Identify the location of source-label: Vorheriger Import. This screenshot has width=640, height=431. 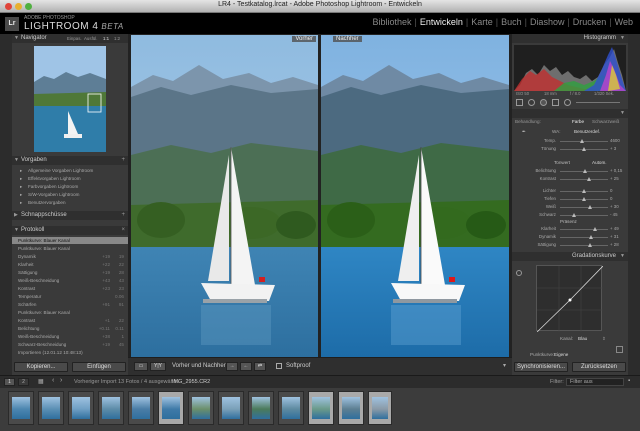
(95, 382).